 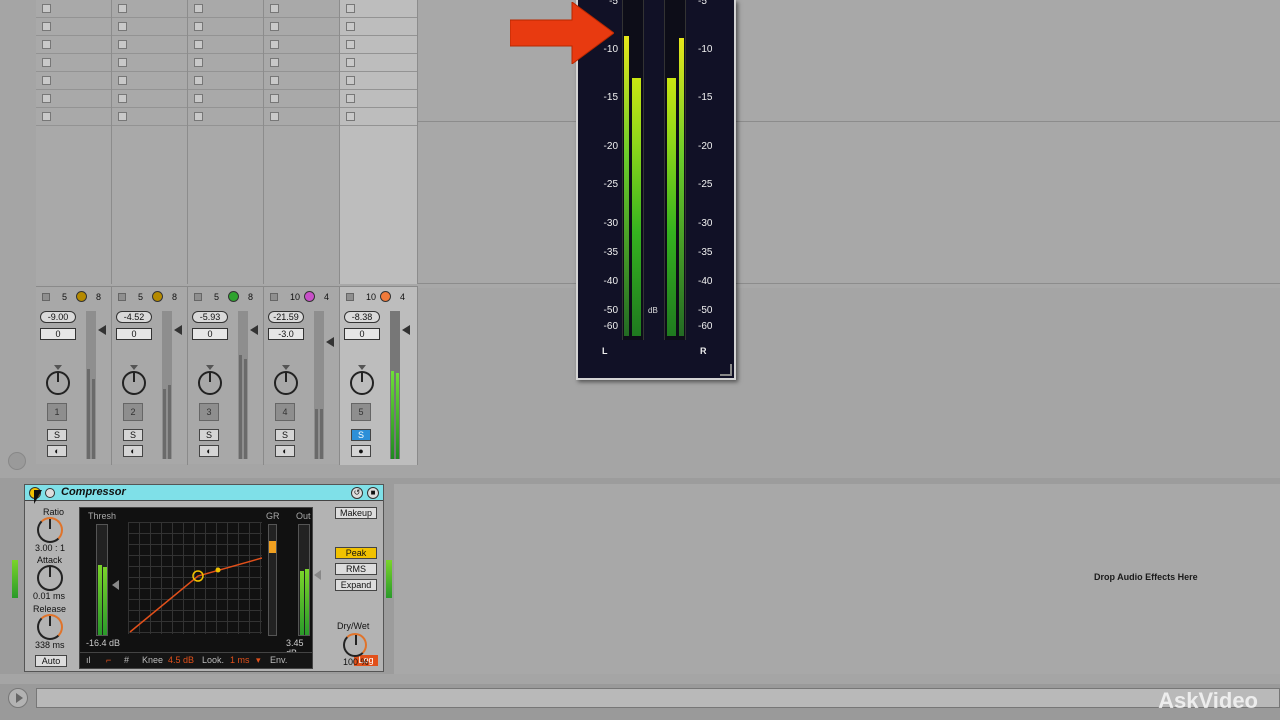 What do you see at coordinates (51, 661) in the screenshot?
I see `auto-release-button: Auto` at bounding box center [51, 661].